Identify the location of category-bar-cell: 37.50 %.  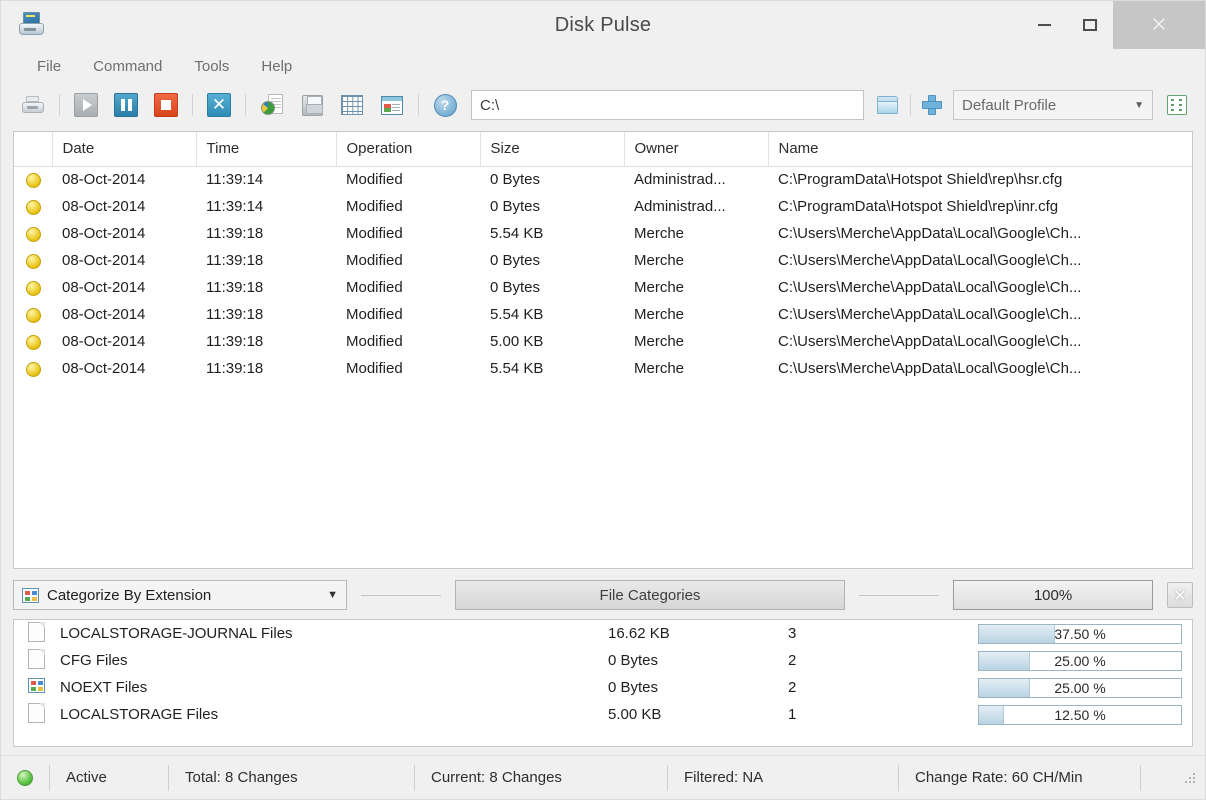
(1085, 633).